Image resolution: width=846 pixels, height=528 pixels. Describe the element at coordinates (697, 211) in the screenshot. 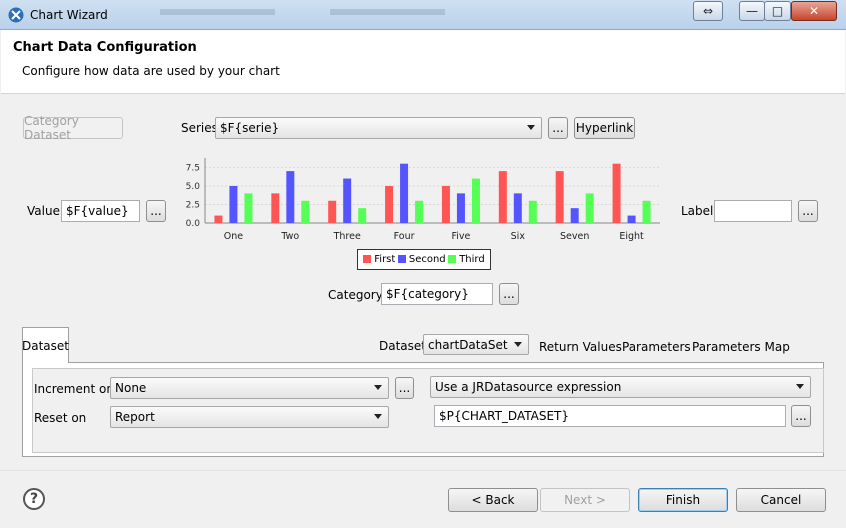

I see `label-label: Label` at that location.